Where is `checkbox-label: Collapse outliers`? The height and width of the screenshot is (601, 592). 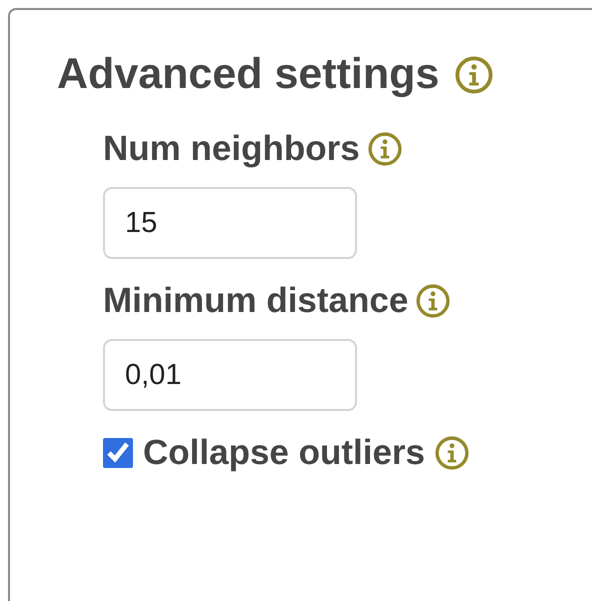 checkbox-label: Collapse outliers is located at coordinates (284, 453).